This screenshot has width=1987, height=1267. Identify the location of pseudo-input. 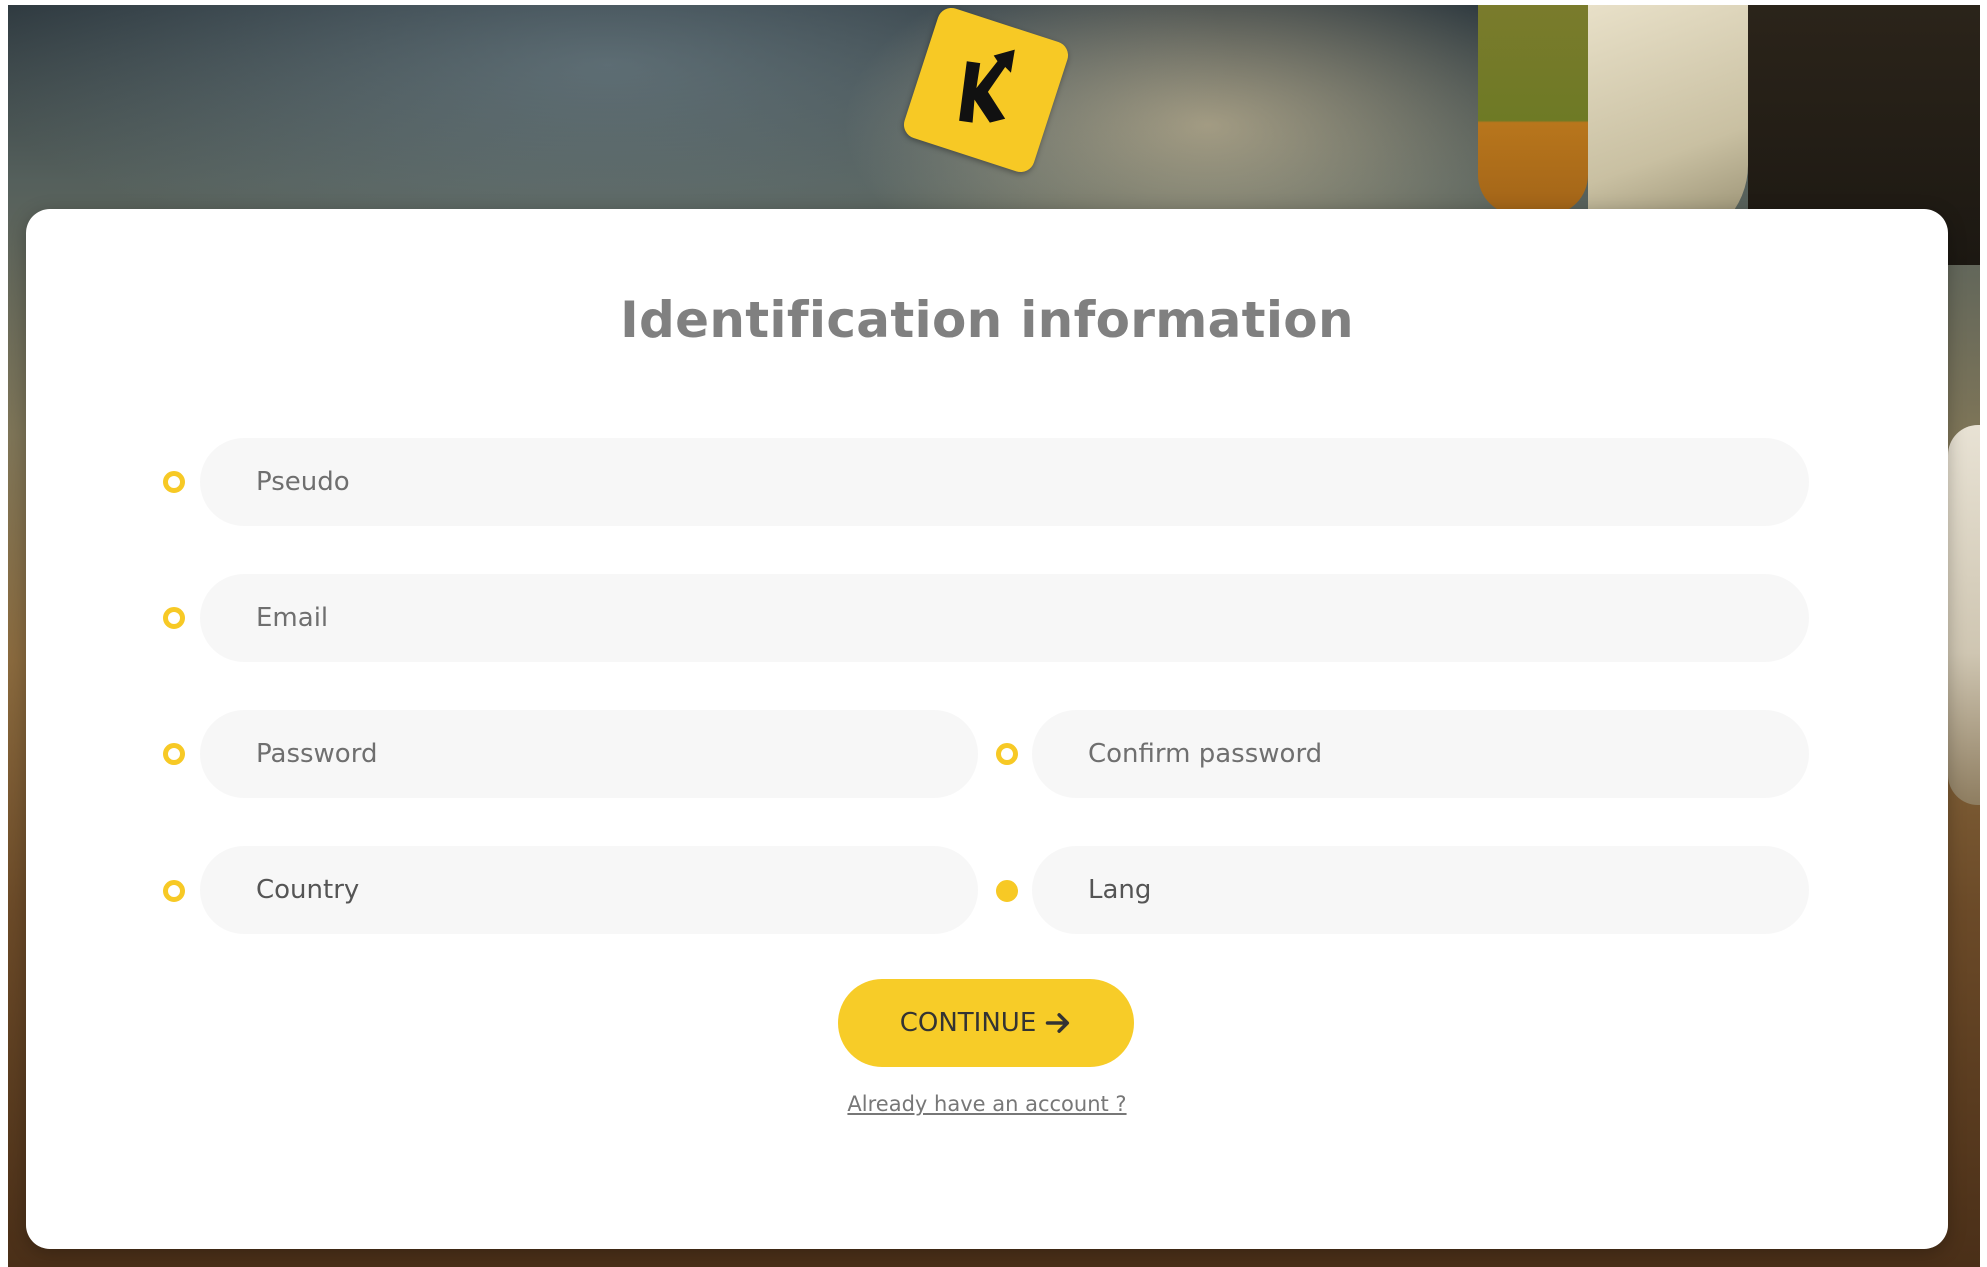
(1004, 482).